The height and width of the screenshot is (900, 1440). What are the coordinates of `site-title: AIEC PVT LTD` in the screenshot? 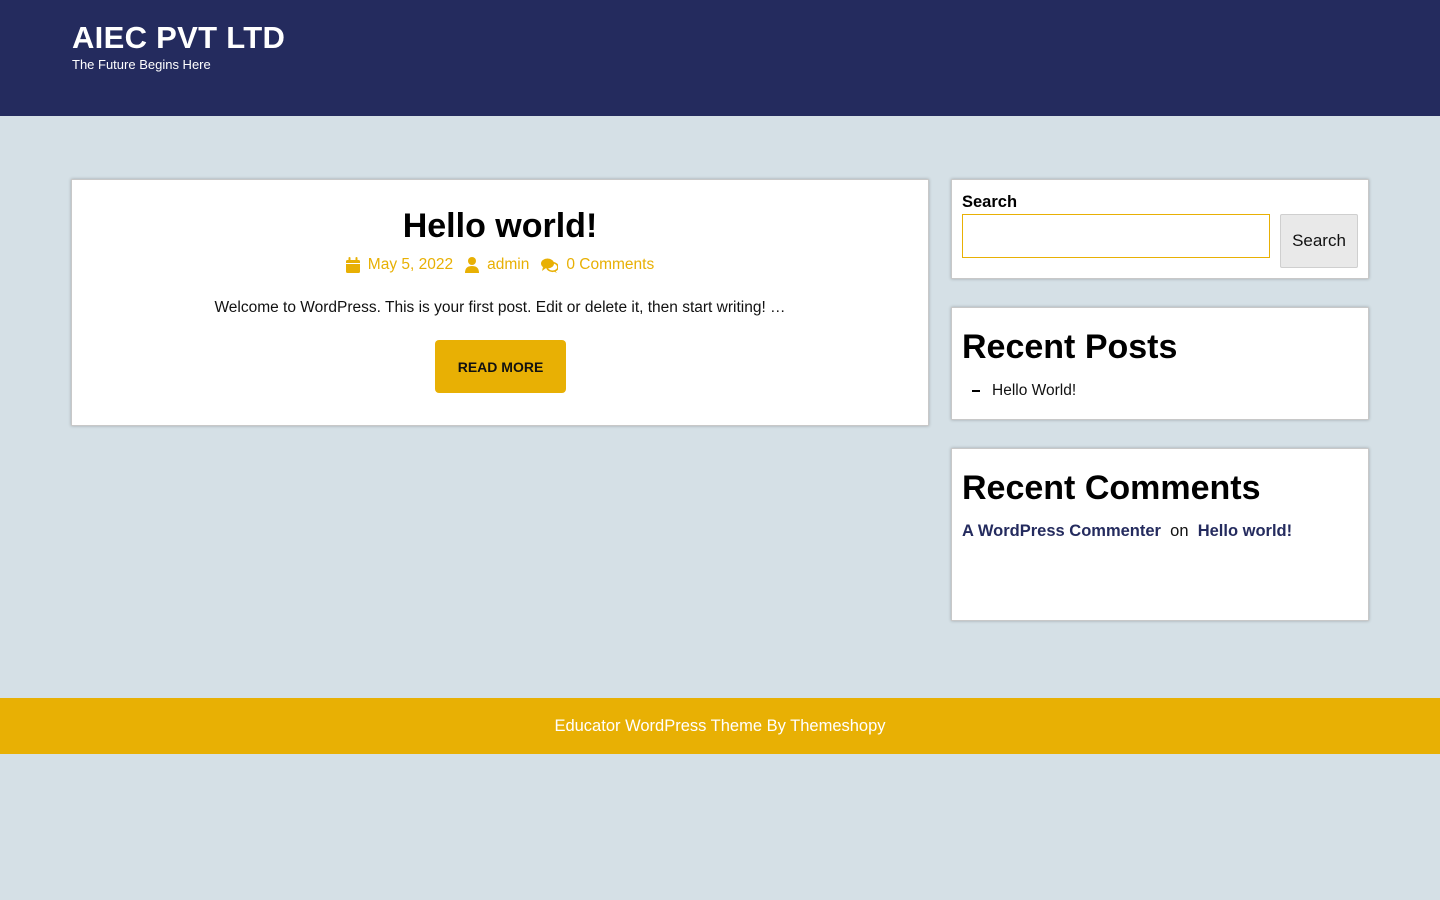 It's located at (178, 38).